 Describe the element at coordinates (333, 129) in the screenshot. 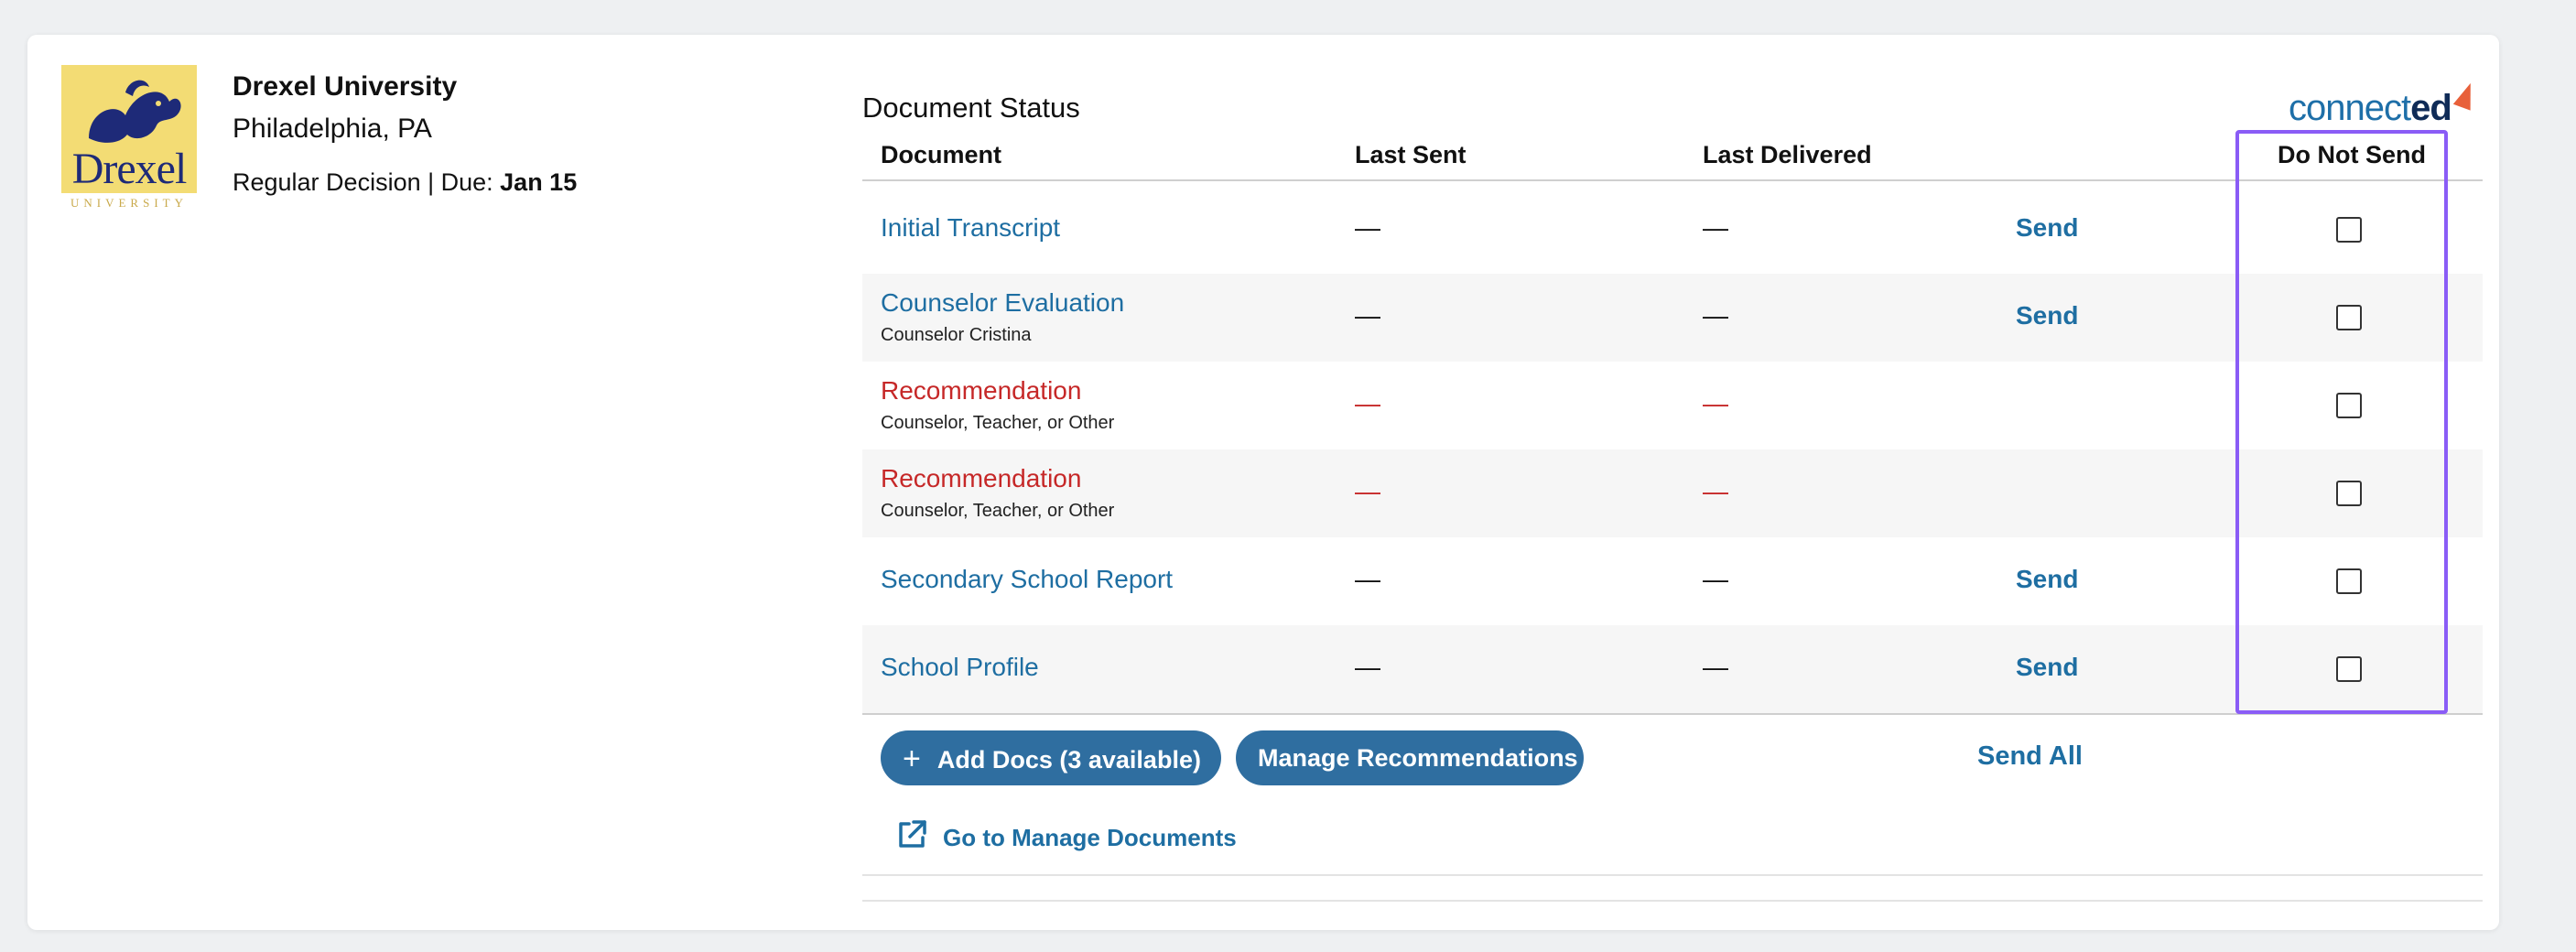

I see `college-location: Philadelphia, PA` at that location.